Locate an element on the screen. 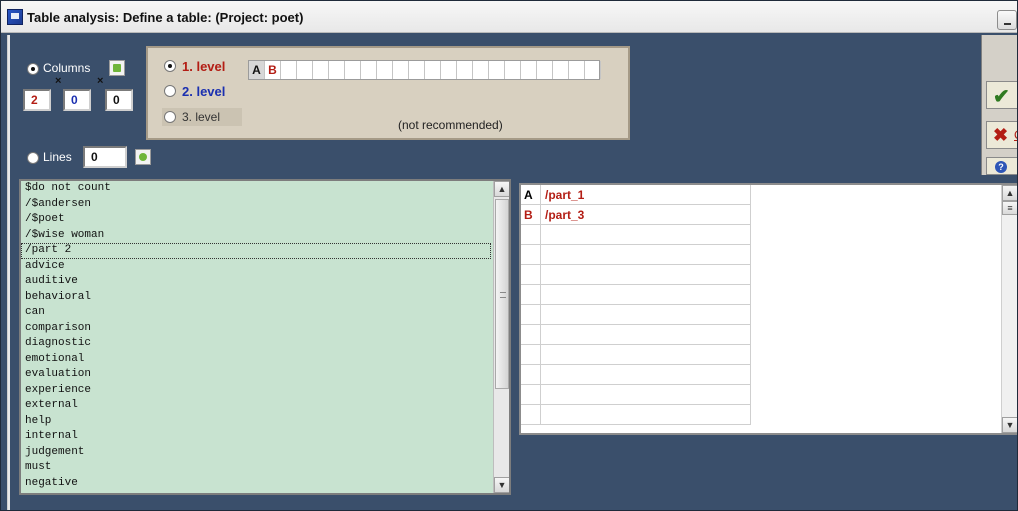  minimize-button is located at coordinates (1007, 20).